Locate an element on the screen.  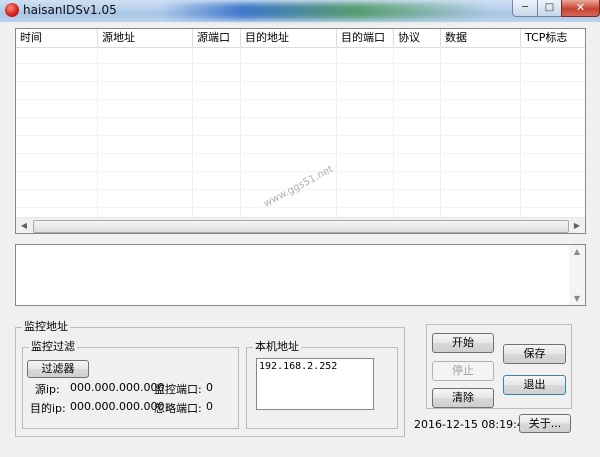
minimize-button: ─ is located at coordinates (525, 8).